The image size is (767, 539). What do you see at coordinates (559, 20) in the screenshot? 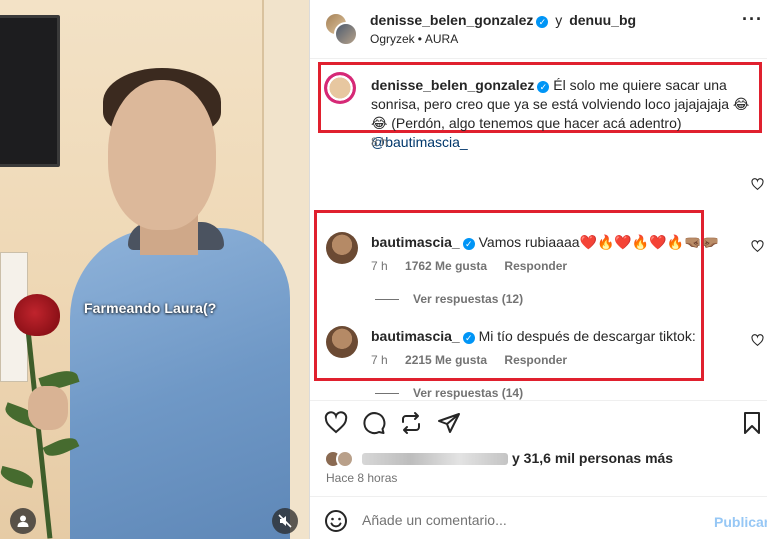
I see `collab-connector: y` at bounding box center [559, 20].